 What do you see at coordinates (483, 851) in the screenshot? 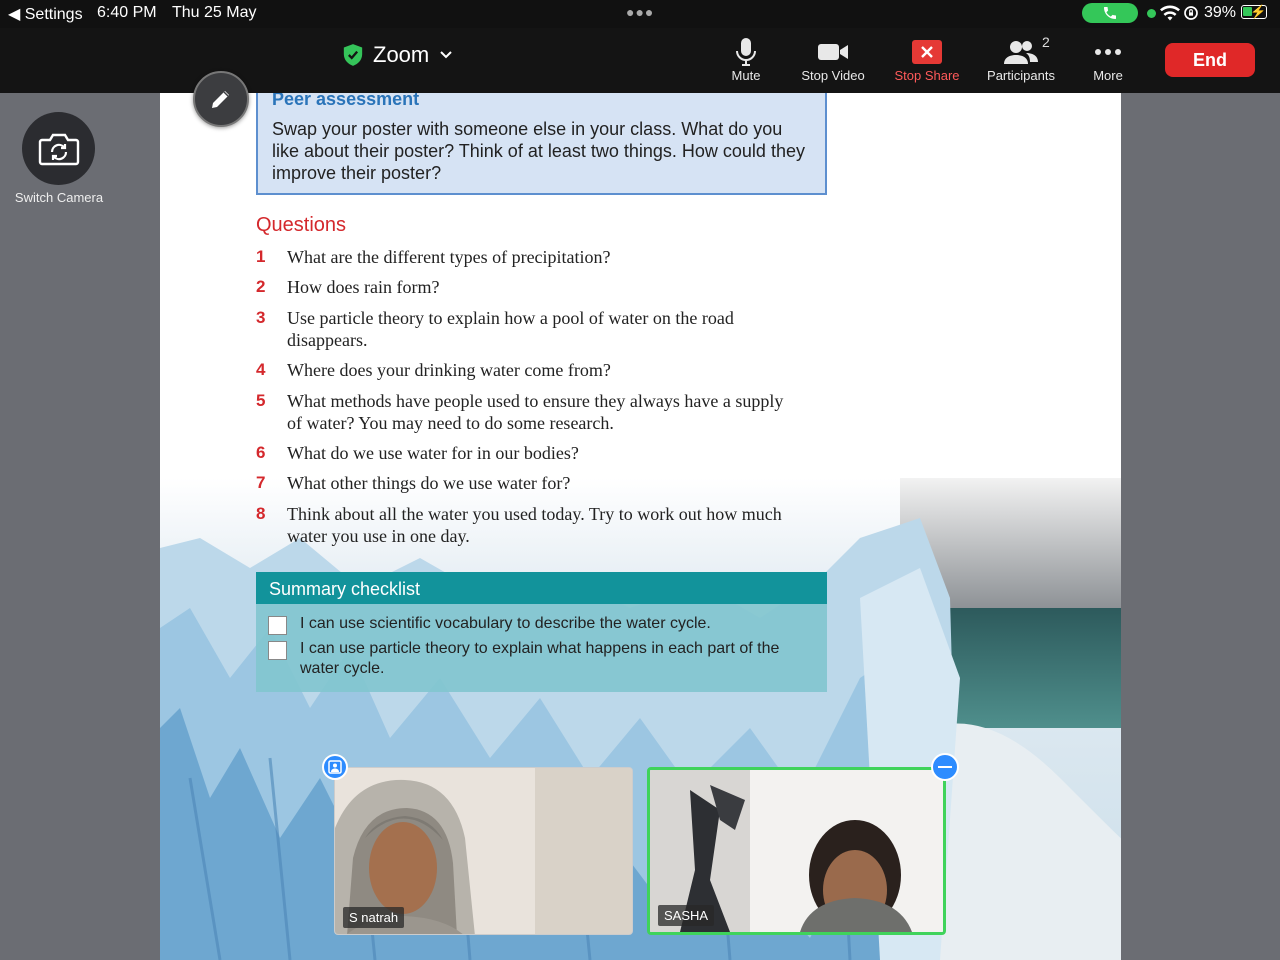
I see `video-tile-participant-1: S natrah` at bounding box center [483, 851].